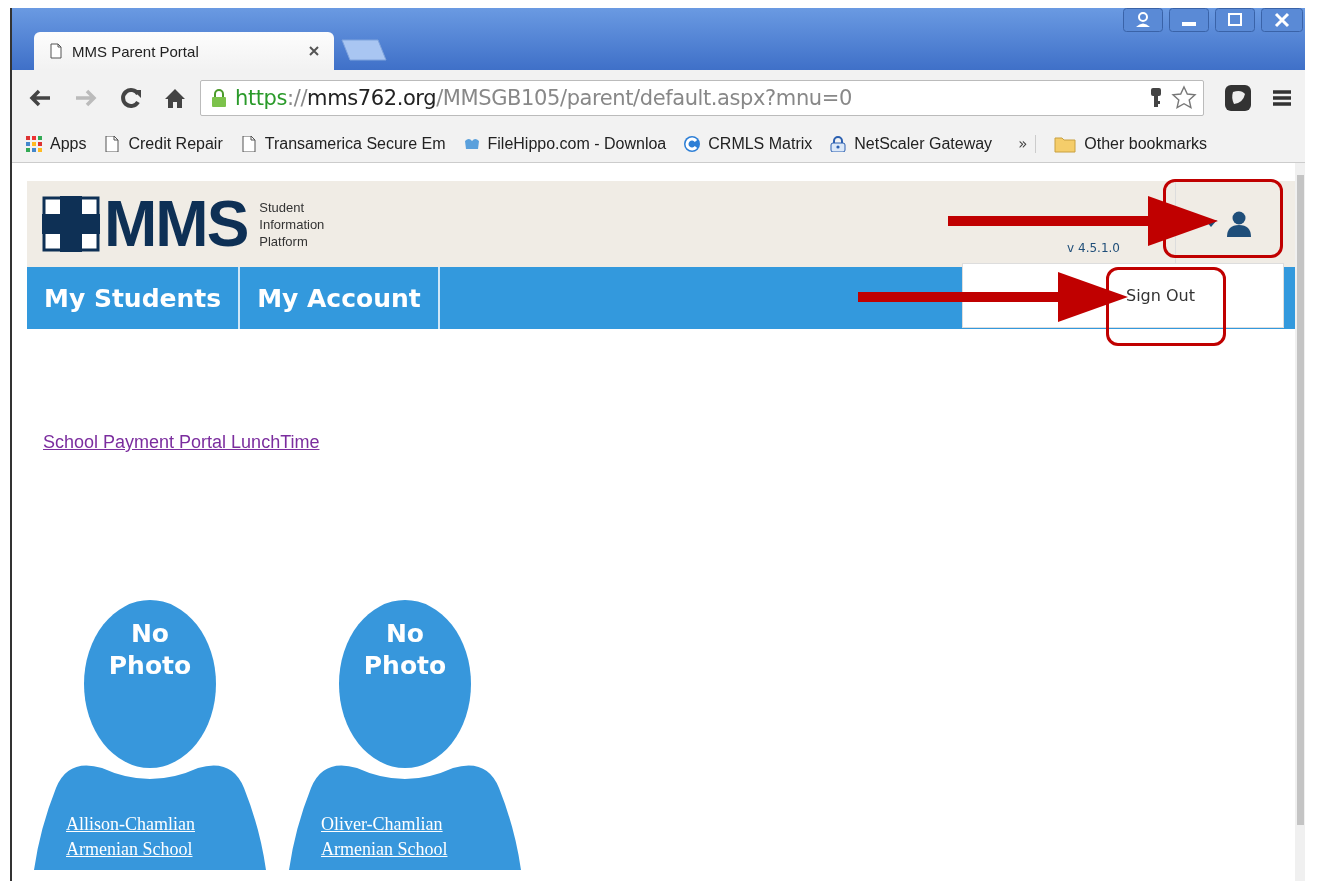 The height and width of the screenshot is (881, 1318). I want to click on scrollbar-thumb, so click(1300, 500).